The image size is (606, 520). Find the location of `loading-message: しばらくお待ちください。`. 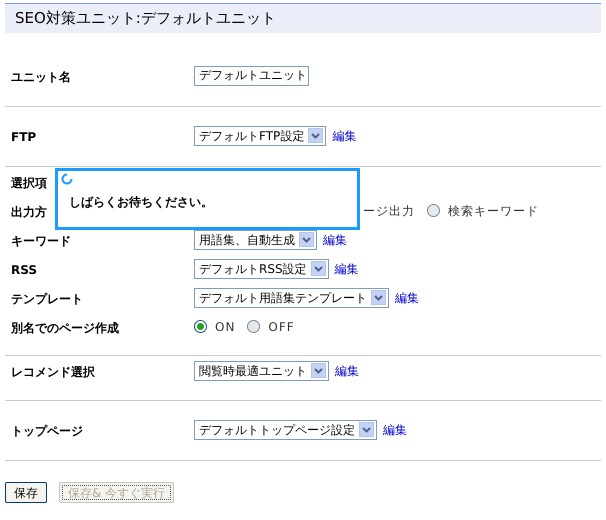

loading-message: しばらくお待ちください。 is located at coordinates (141, 202).